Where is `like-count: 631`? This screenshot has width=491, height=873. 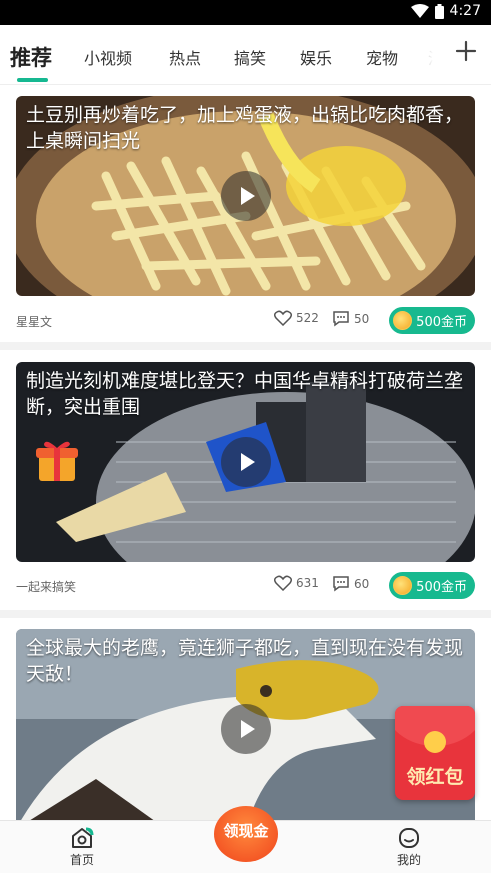 like-count: 631 is located at coordinates (307, 583).